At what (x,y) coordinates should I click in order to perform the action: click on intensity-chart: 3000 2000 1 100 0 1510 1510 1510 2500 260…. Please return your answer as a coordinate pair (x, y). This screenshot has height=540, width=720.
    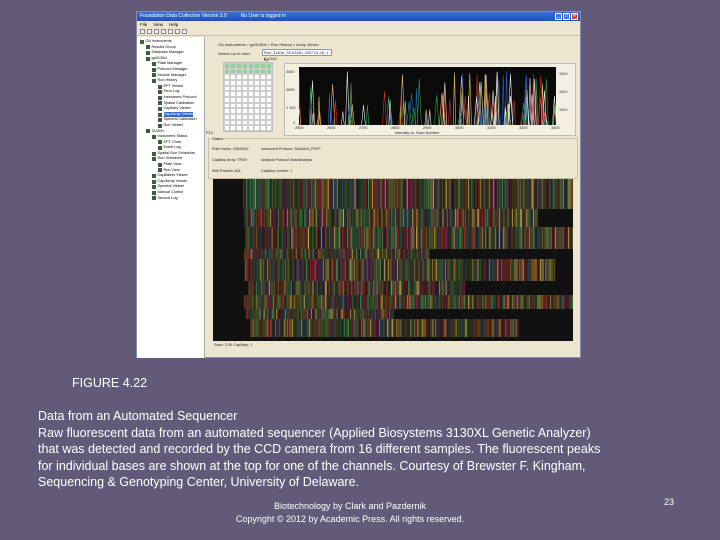
    Looking at the image, I should click on (430, 99).